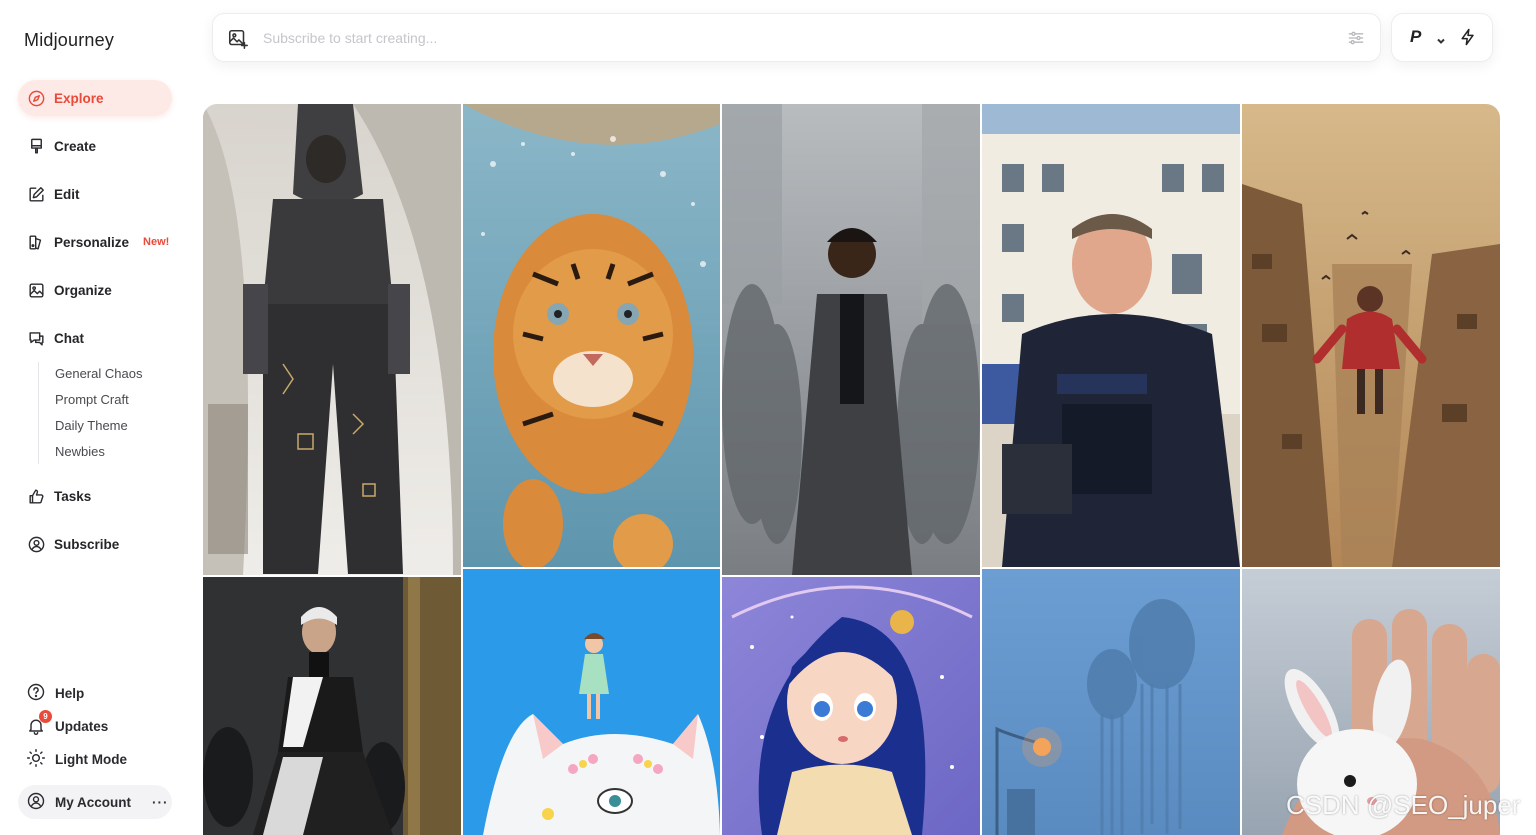 Image resolution: width=1536 pixels, height=835 pixels. Describe the element at coordinates (36, 98) in the screenshot. I see `compass-icon` at that location.